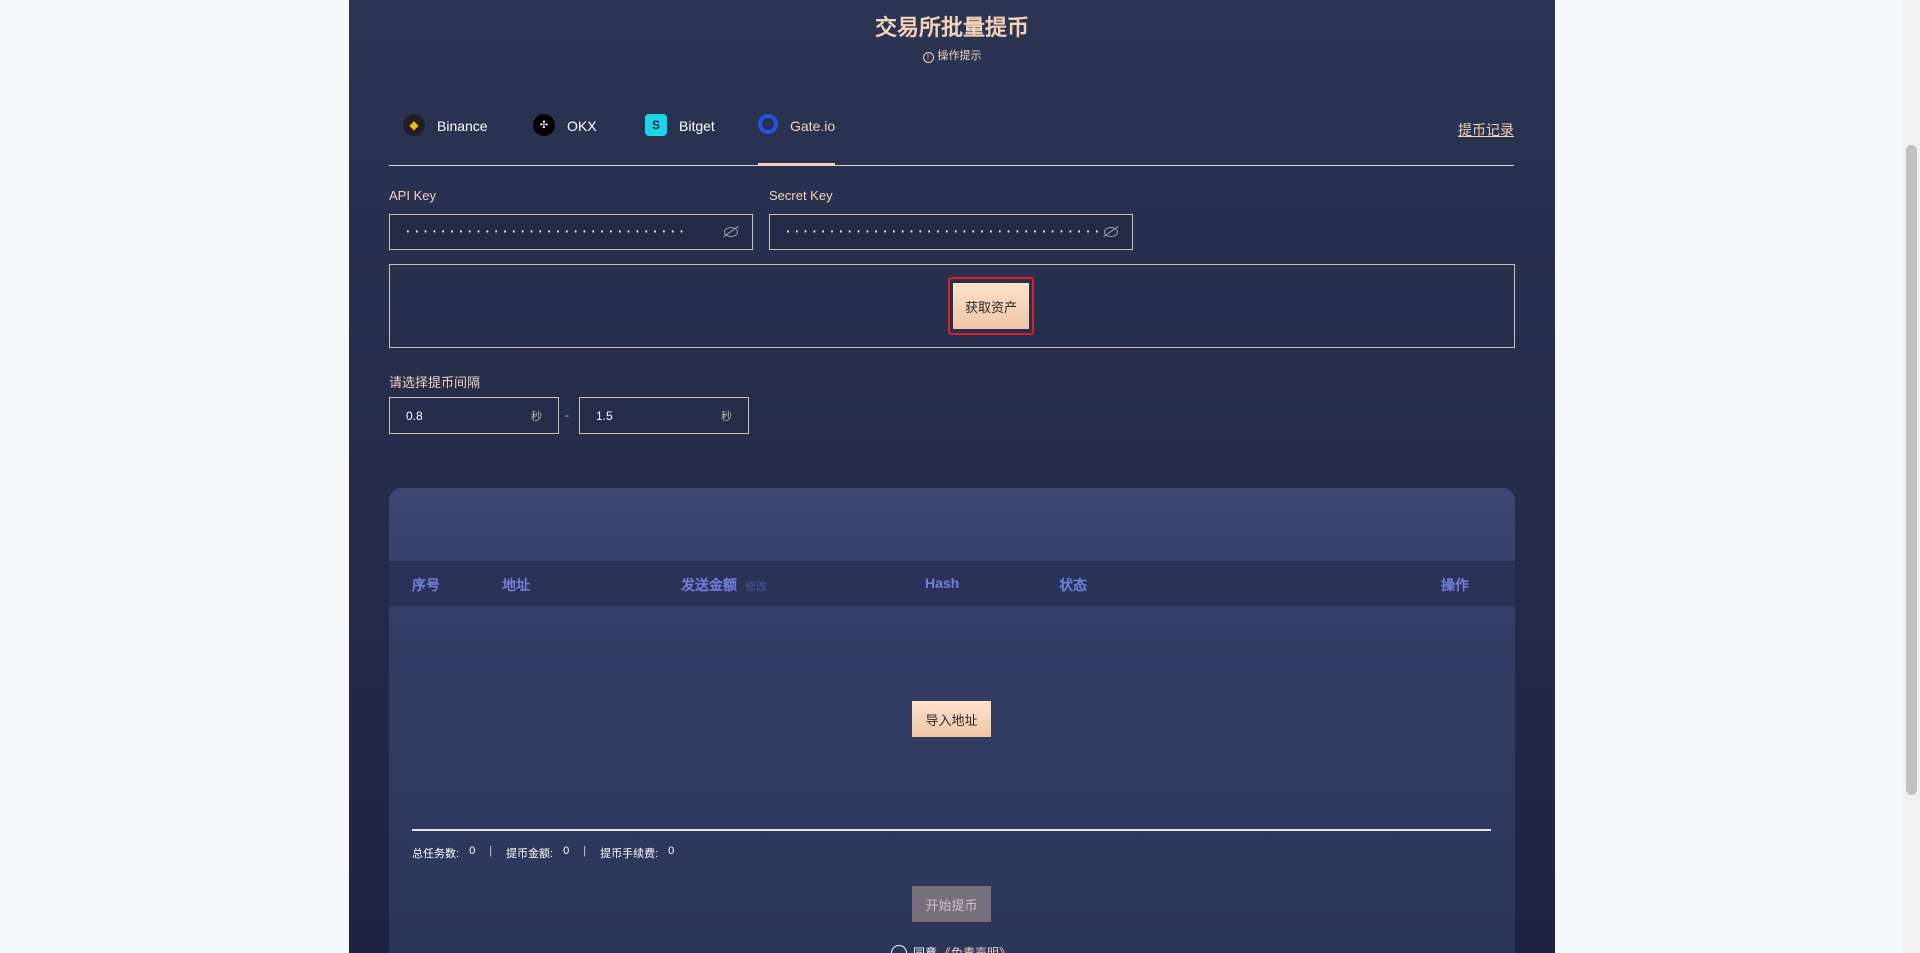 This screenshot has width=1920, height=953. Describe the element at coordinates (991, 306) in the screenshot. I see `fetch-assets-button: 获取资产` at that location.